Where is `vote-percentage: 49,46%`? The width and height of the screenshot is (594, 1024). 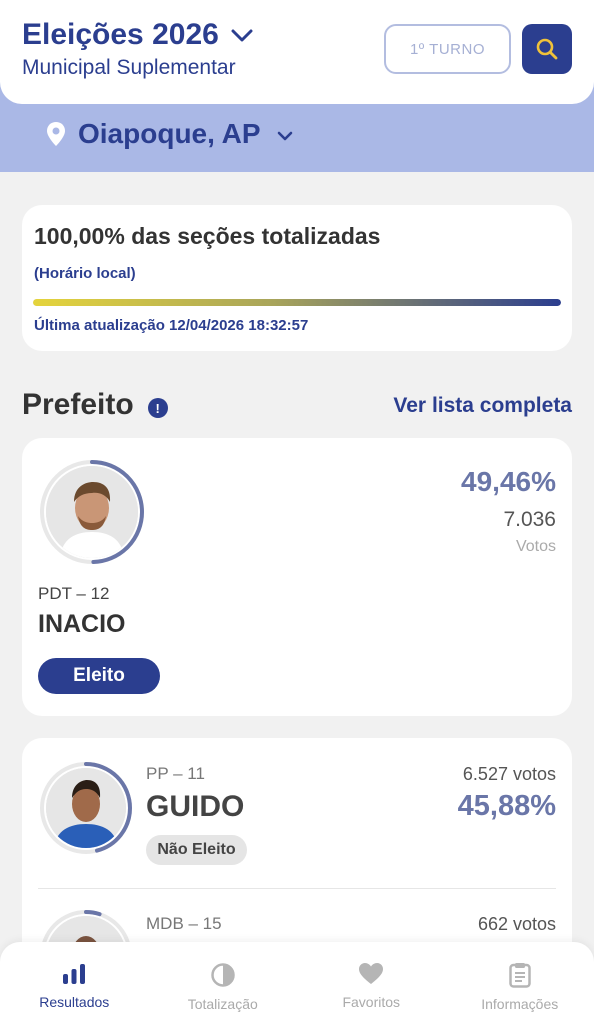
vote-percentage: 49,46% is located at coordinates (508, 481).